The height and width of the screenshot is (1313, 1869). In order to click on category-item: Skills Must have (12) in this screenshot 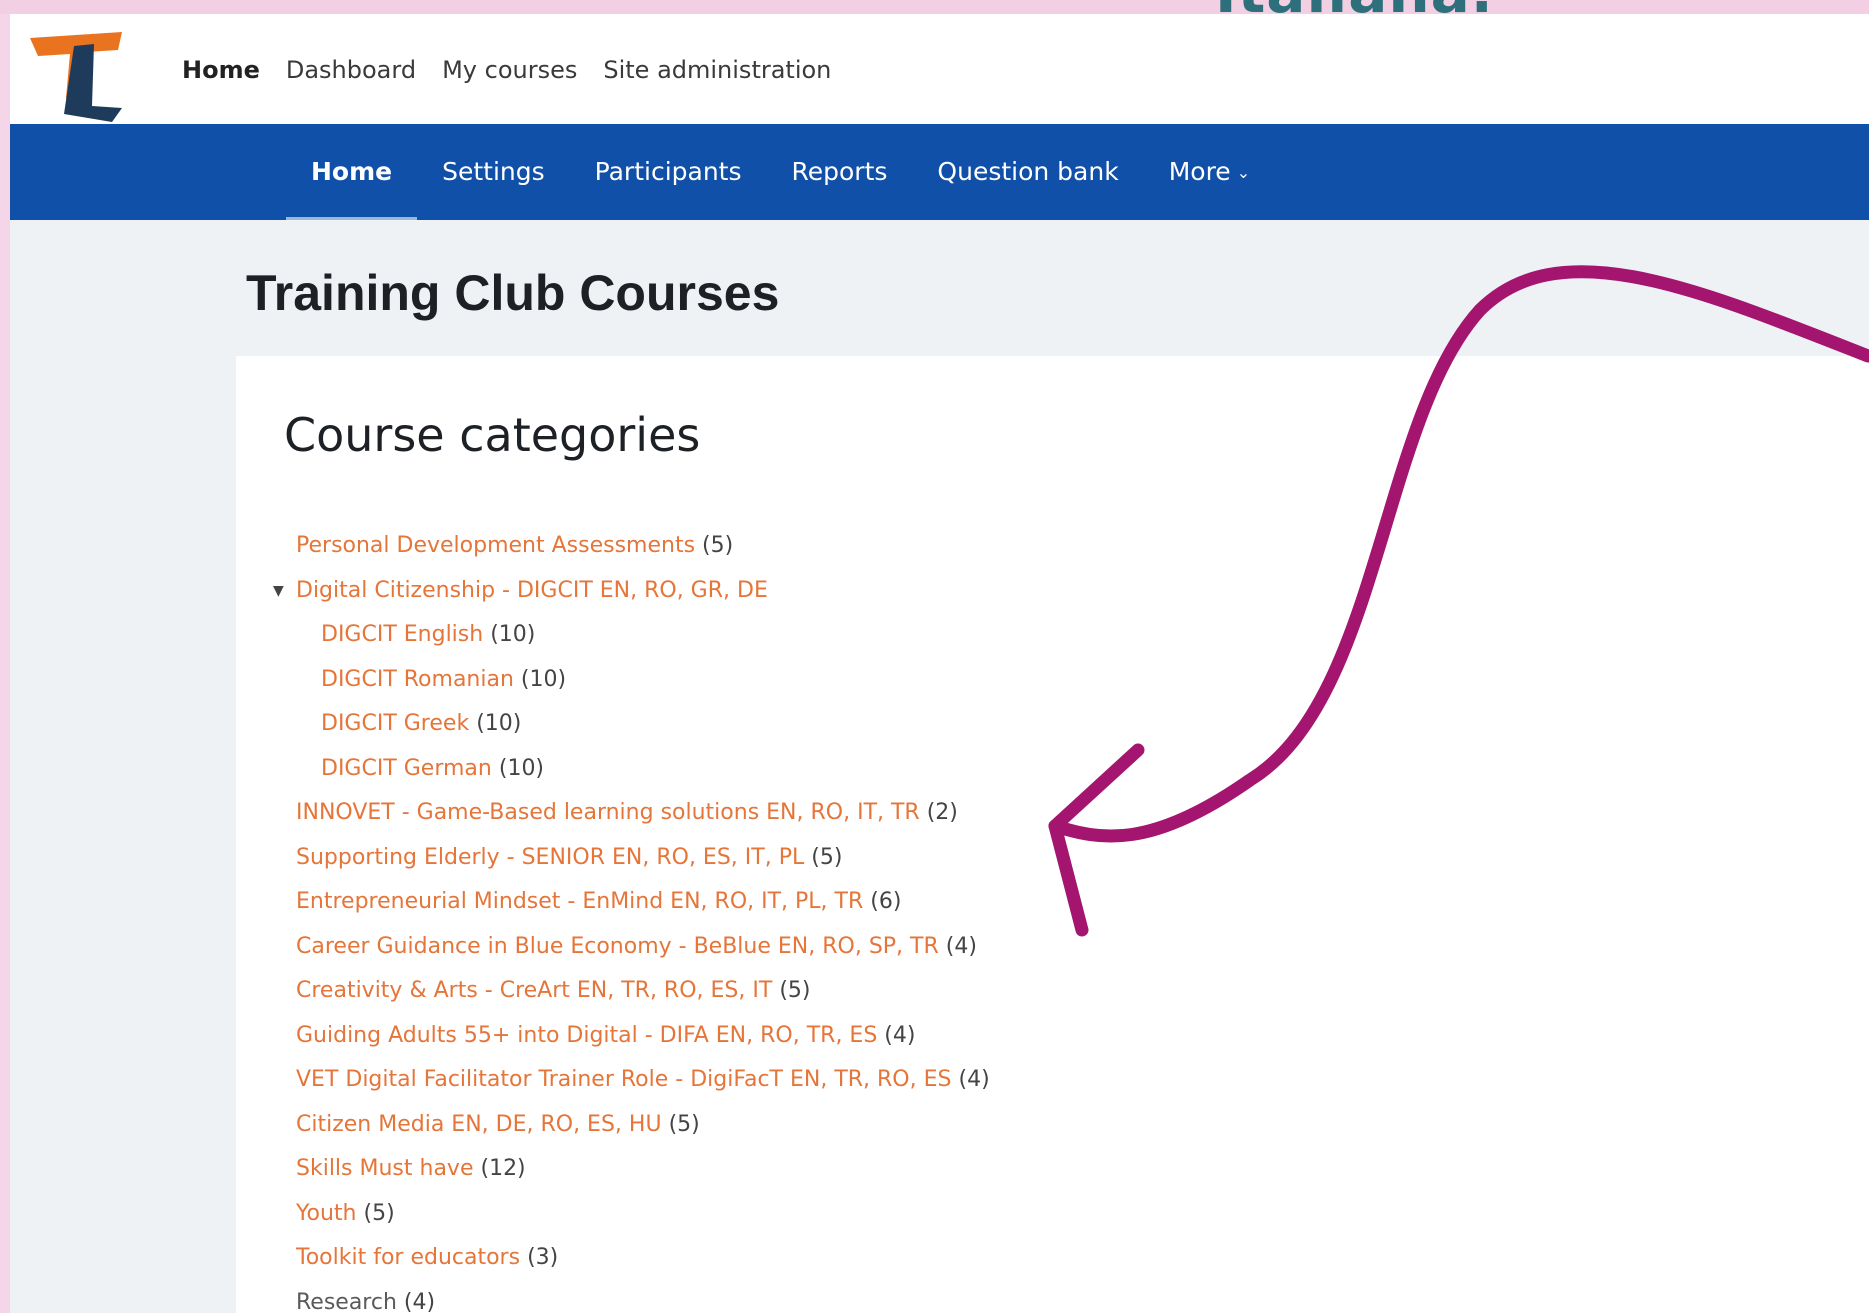, I will do `click(643, 1169)`.